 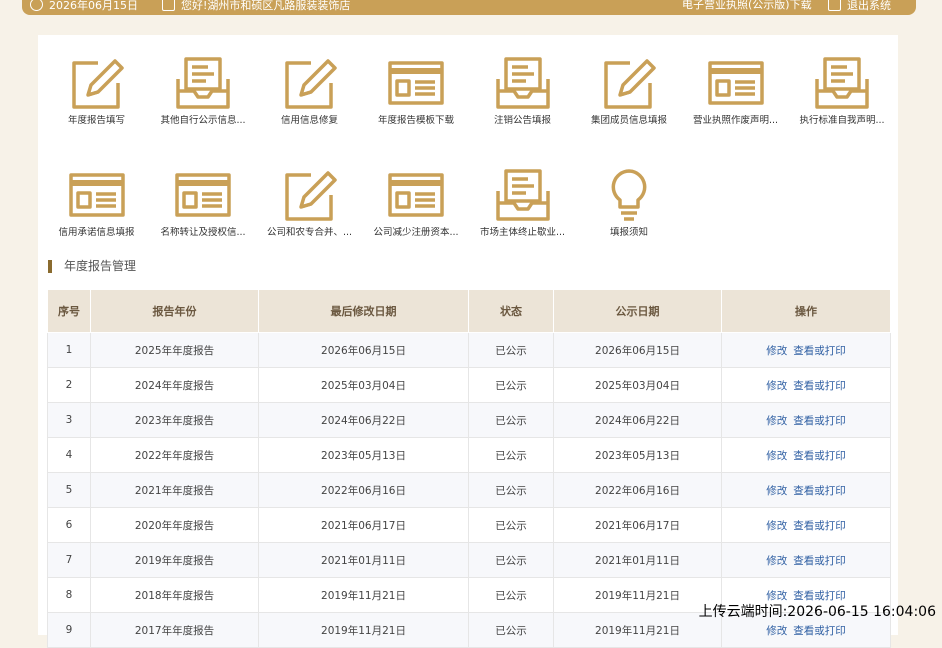 What do you see at coordinates (415, 120) in the screenshot?
I see `tile-label: 年度报告模板下载` at bounding box center [415, 120].